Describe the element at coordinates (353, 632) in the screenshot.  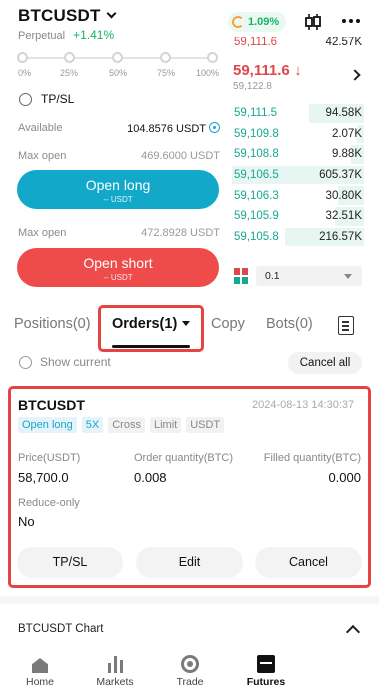
I see `chevron-up-icon` at that location.